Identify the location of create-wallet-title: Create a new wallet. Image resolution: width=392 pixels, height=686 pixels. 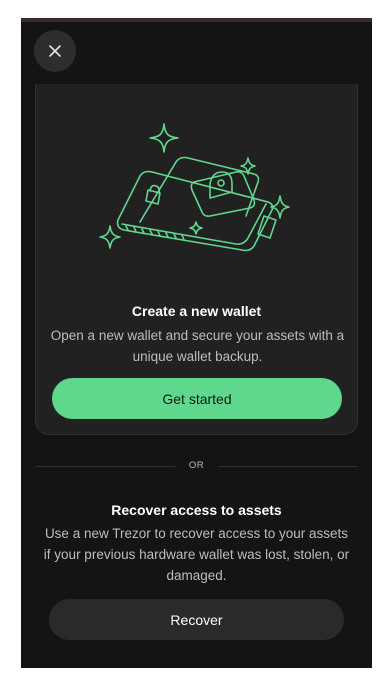
(196, 311).